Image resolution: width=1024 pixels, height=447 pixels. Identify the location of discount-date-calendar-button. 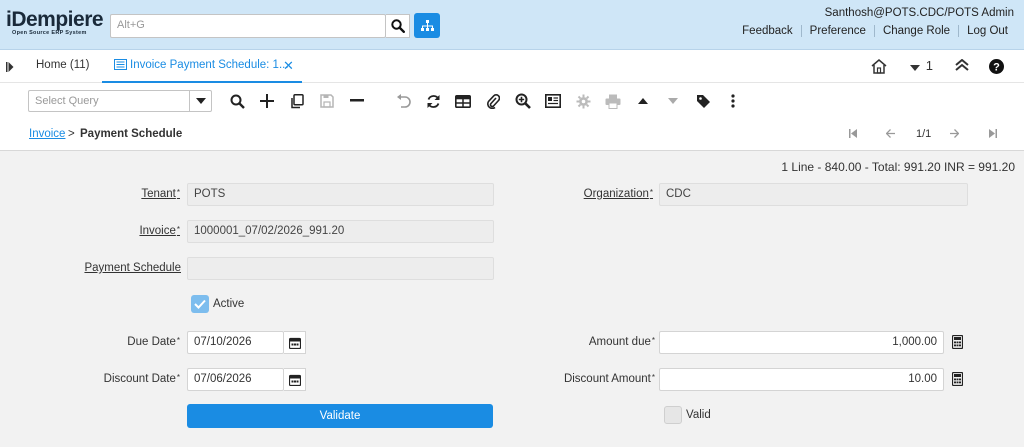
(295, 379).